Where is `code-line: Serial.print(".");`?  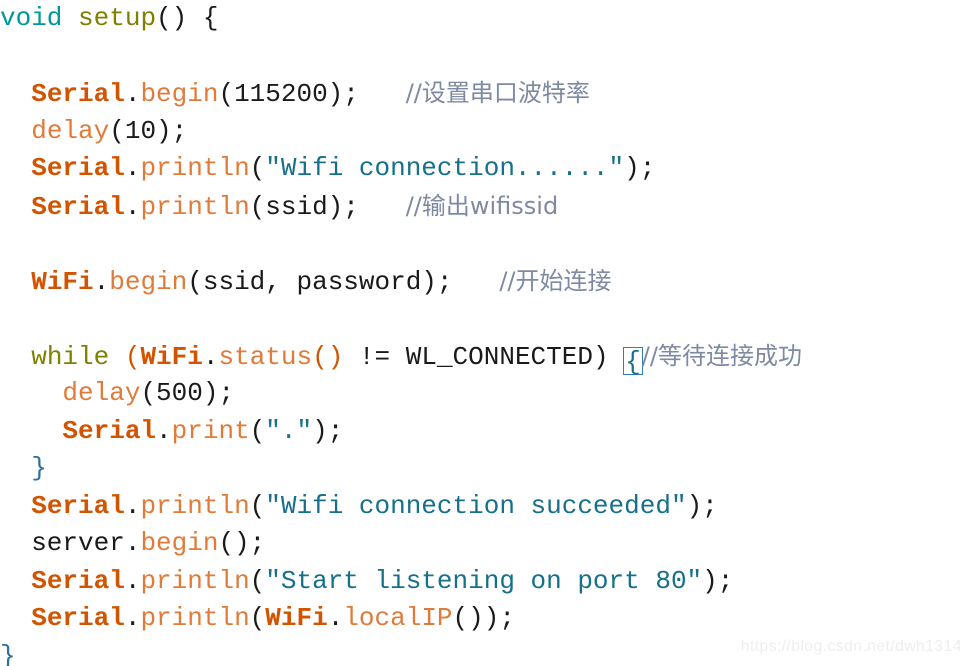 code-line: Serial.print("."); is located at coordinates (487, 432).